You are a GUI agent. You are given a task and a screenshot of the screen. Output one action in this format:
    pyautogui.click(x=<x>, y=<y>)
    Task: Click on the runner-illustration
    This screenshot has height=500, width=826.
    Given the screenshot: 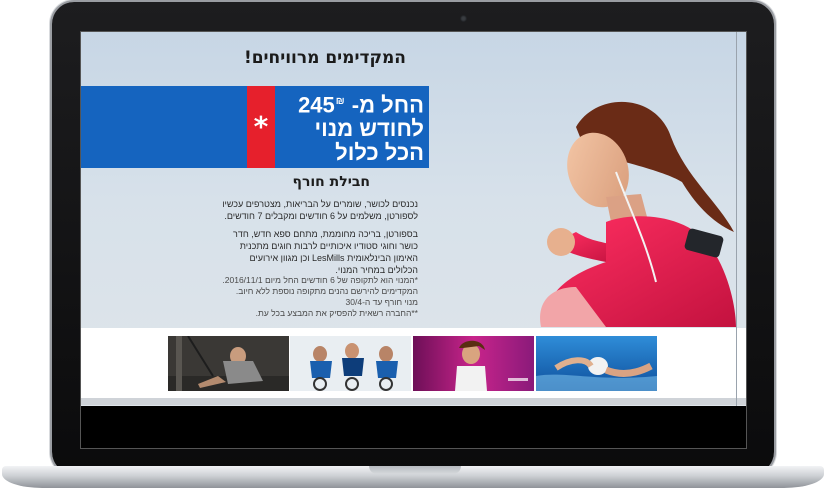 What is the action you would take?
    pyautogui.click(x=638, y=214)
    